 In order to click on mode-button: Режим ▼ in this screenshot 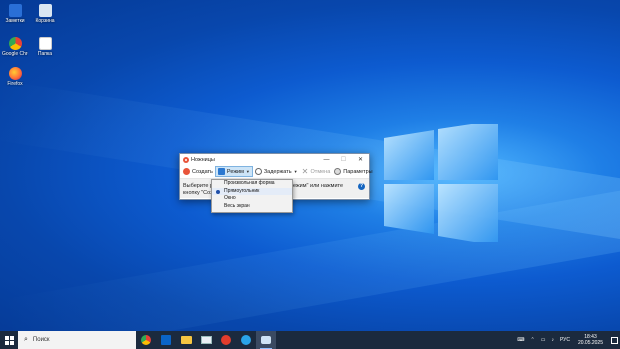, I will do `click(233, 171)`.